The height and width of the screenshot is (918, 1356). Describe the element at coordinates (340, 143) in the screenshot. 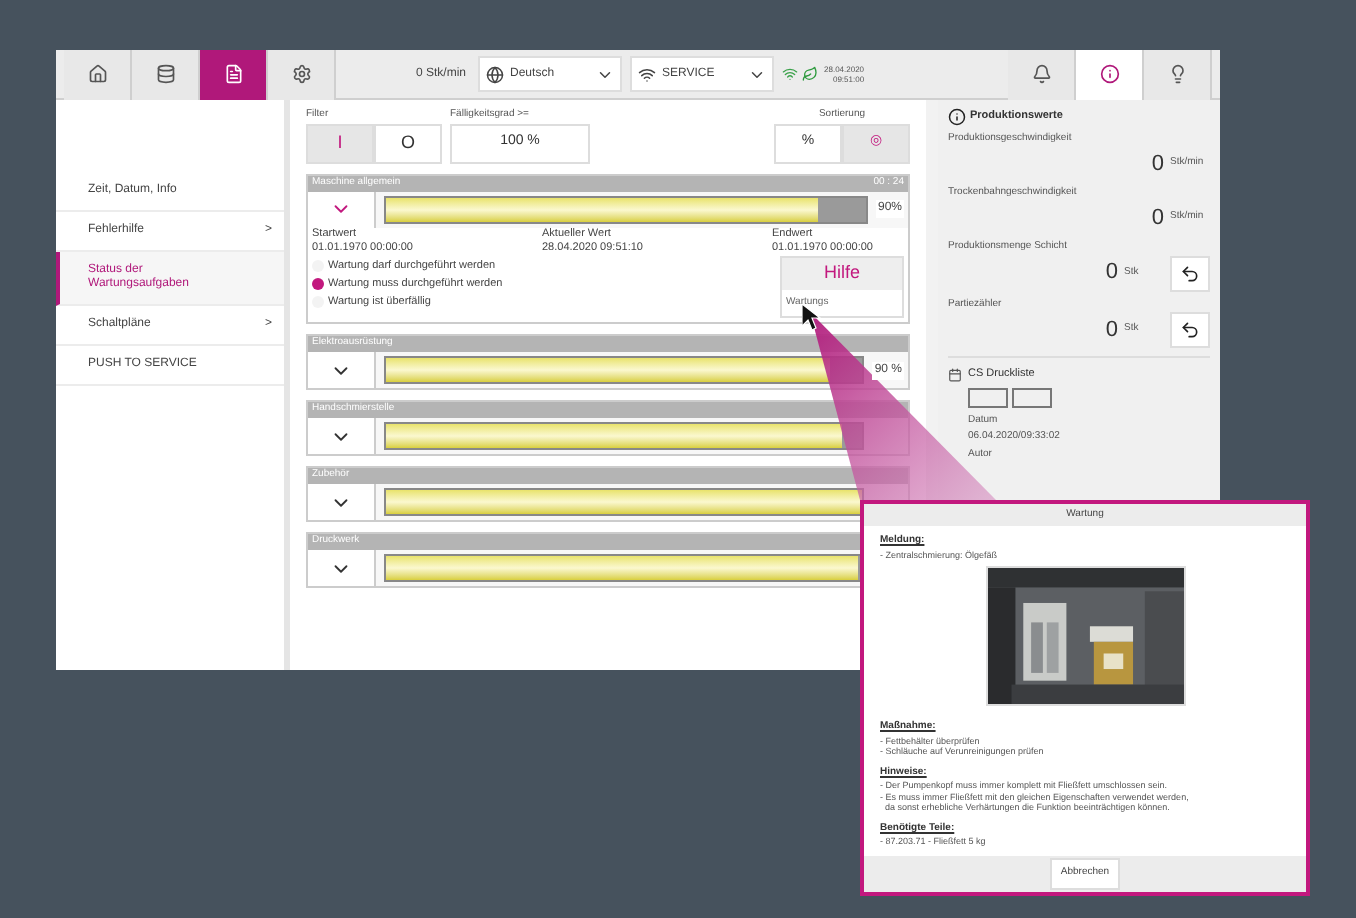

I see `filter-button: I` at that location.